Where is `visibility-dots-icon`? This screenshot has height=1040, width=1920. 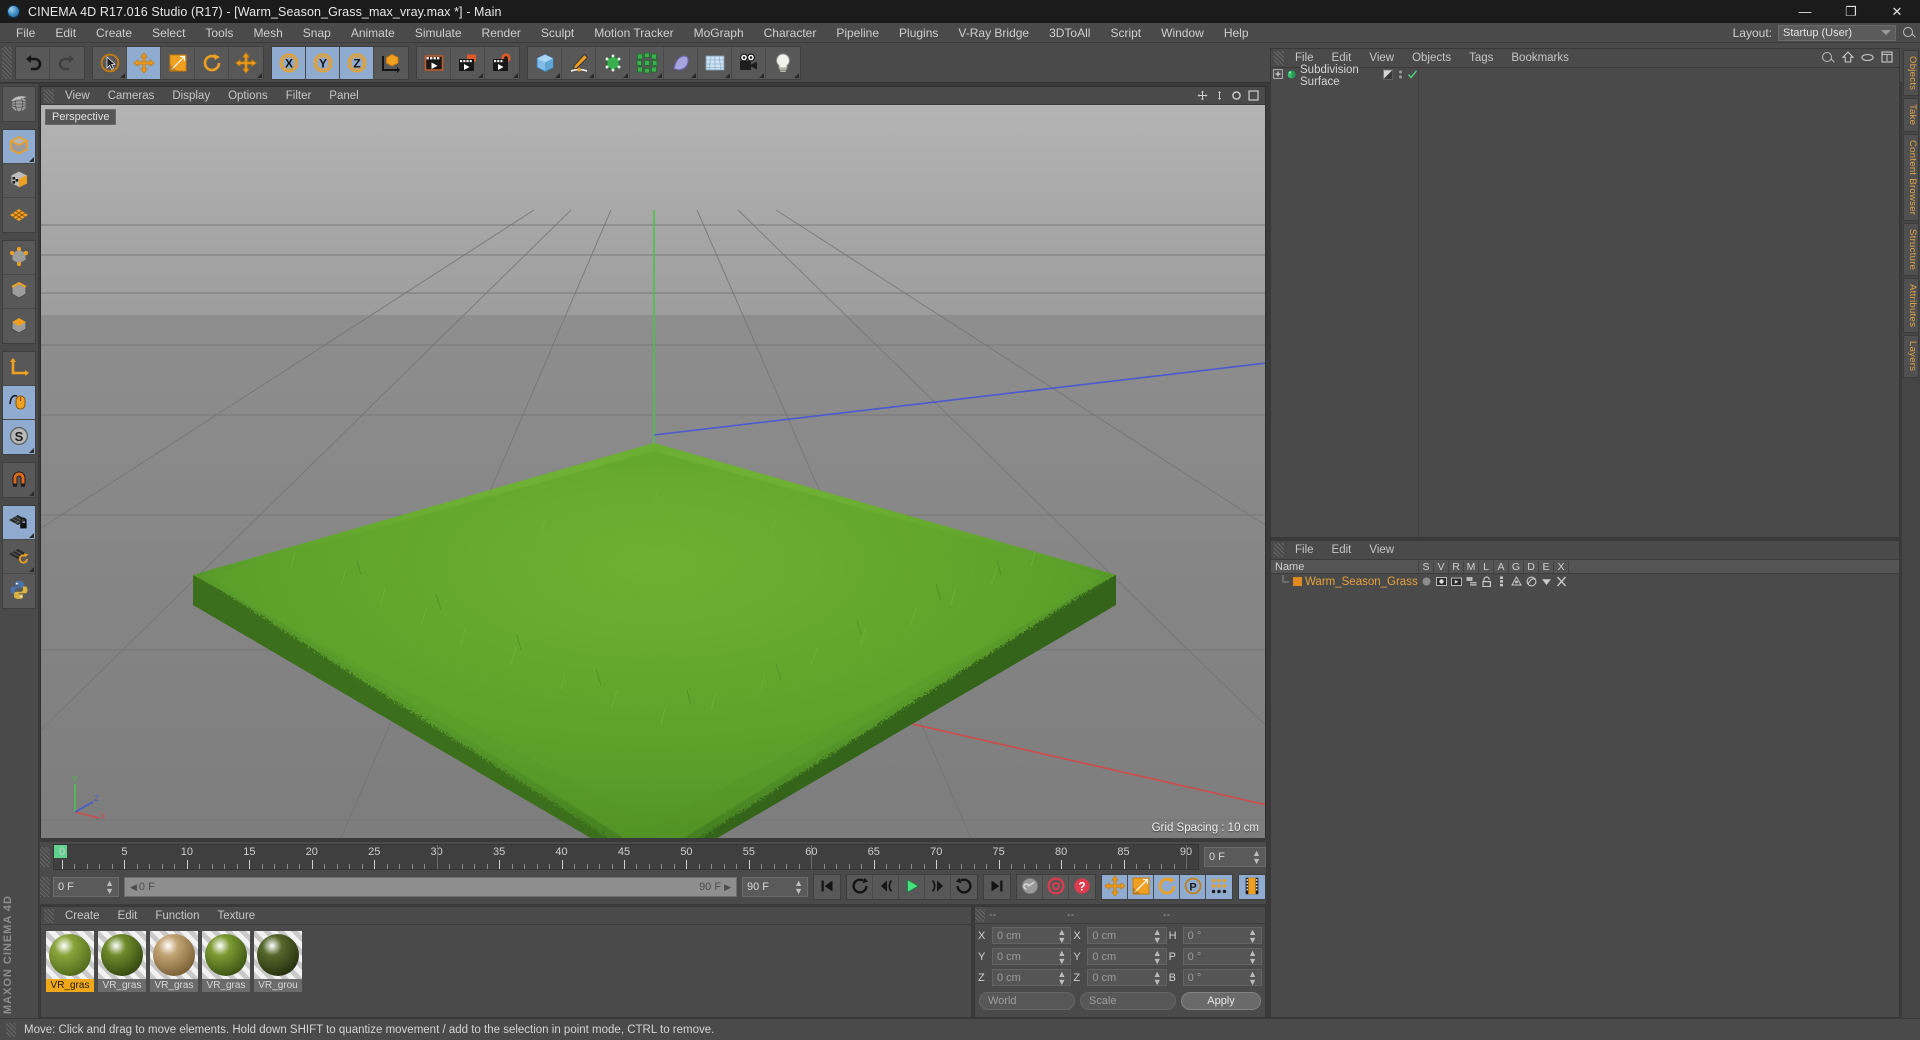 visibility-dots-icon is located at coordinates (1400, 76).